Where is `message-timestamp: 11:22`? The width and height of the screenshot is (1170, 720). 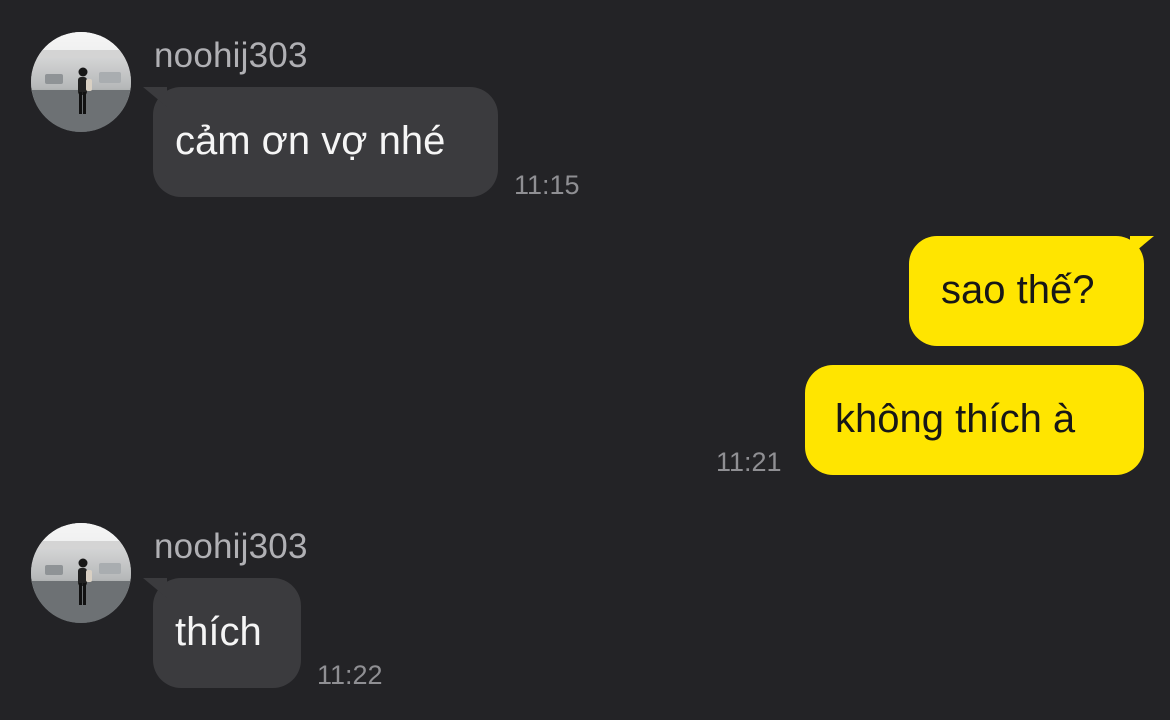
message-timestamp: 11:22 is located at coordinates (350, 675).